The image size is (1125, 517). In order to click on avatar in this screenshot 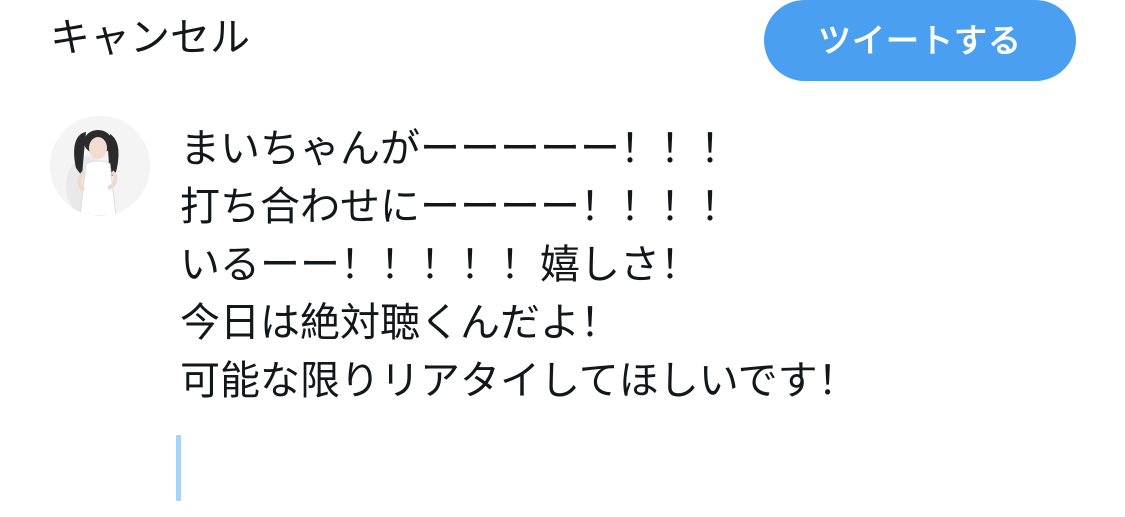, I will do `click(100, 166)`.